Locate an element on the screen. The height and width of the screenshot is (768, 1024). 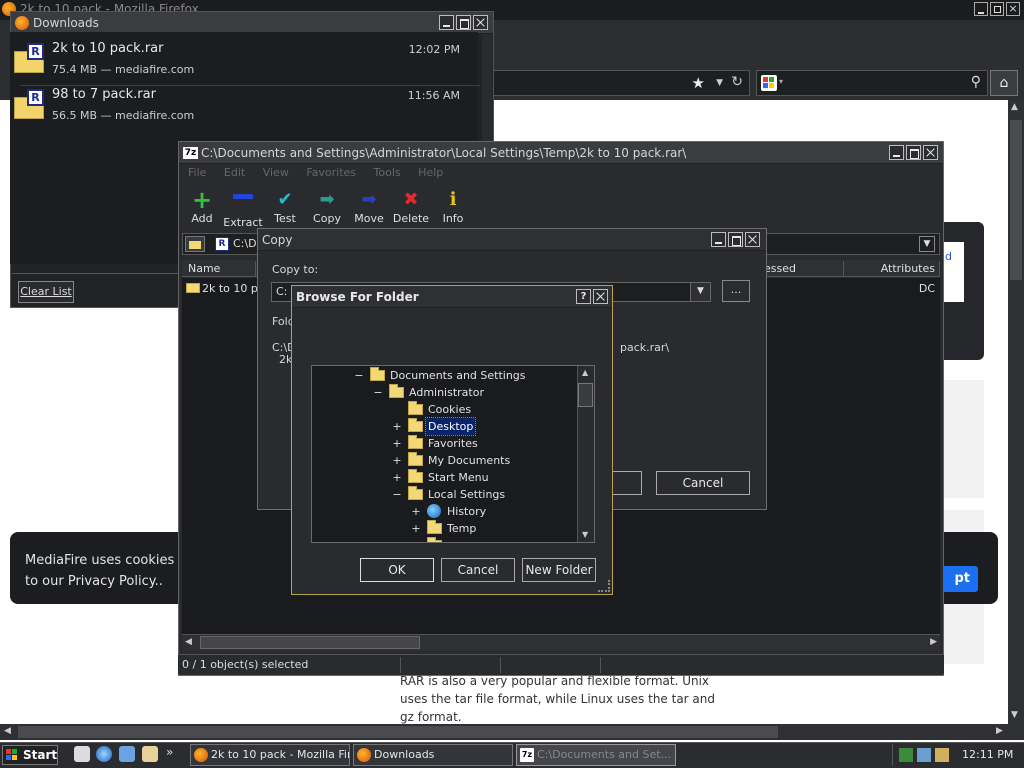
clear-list-button: Clear List is located at coordinates (46, 292).